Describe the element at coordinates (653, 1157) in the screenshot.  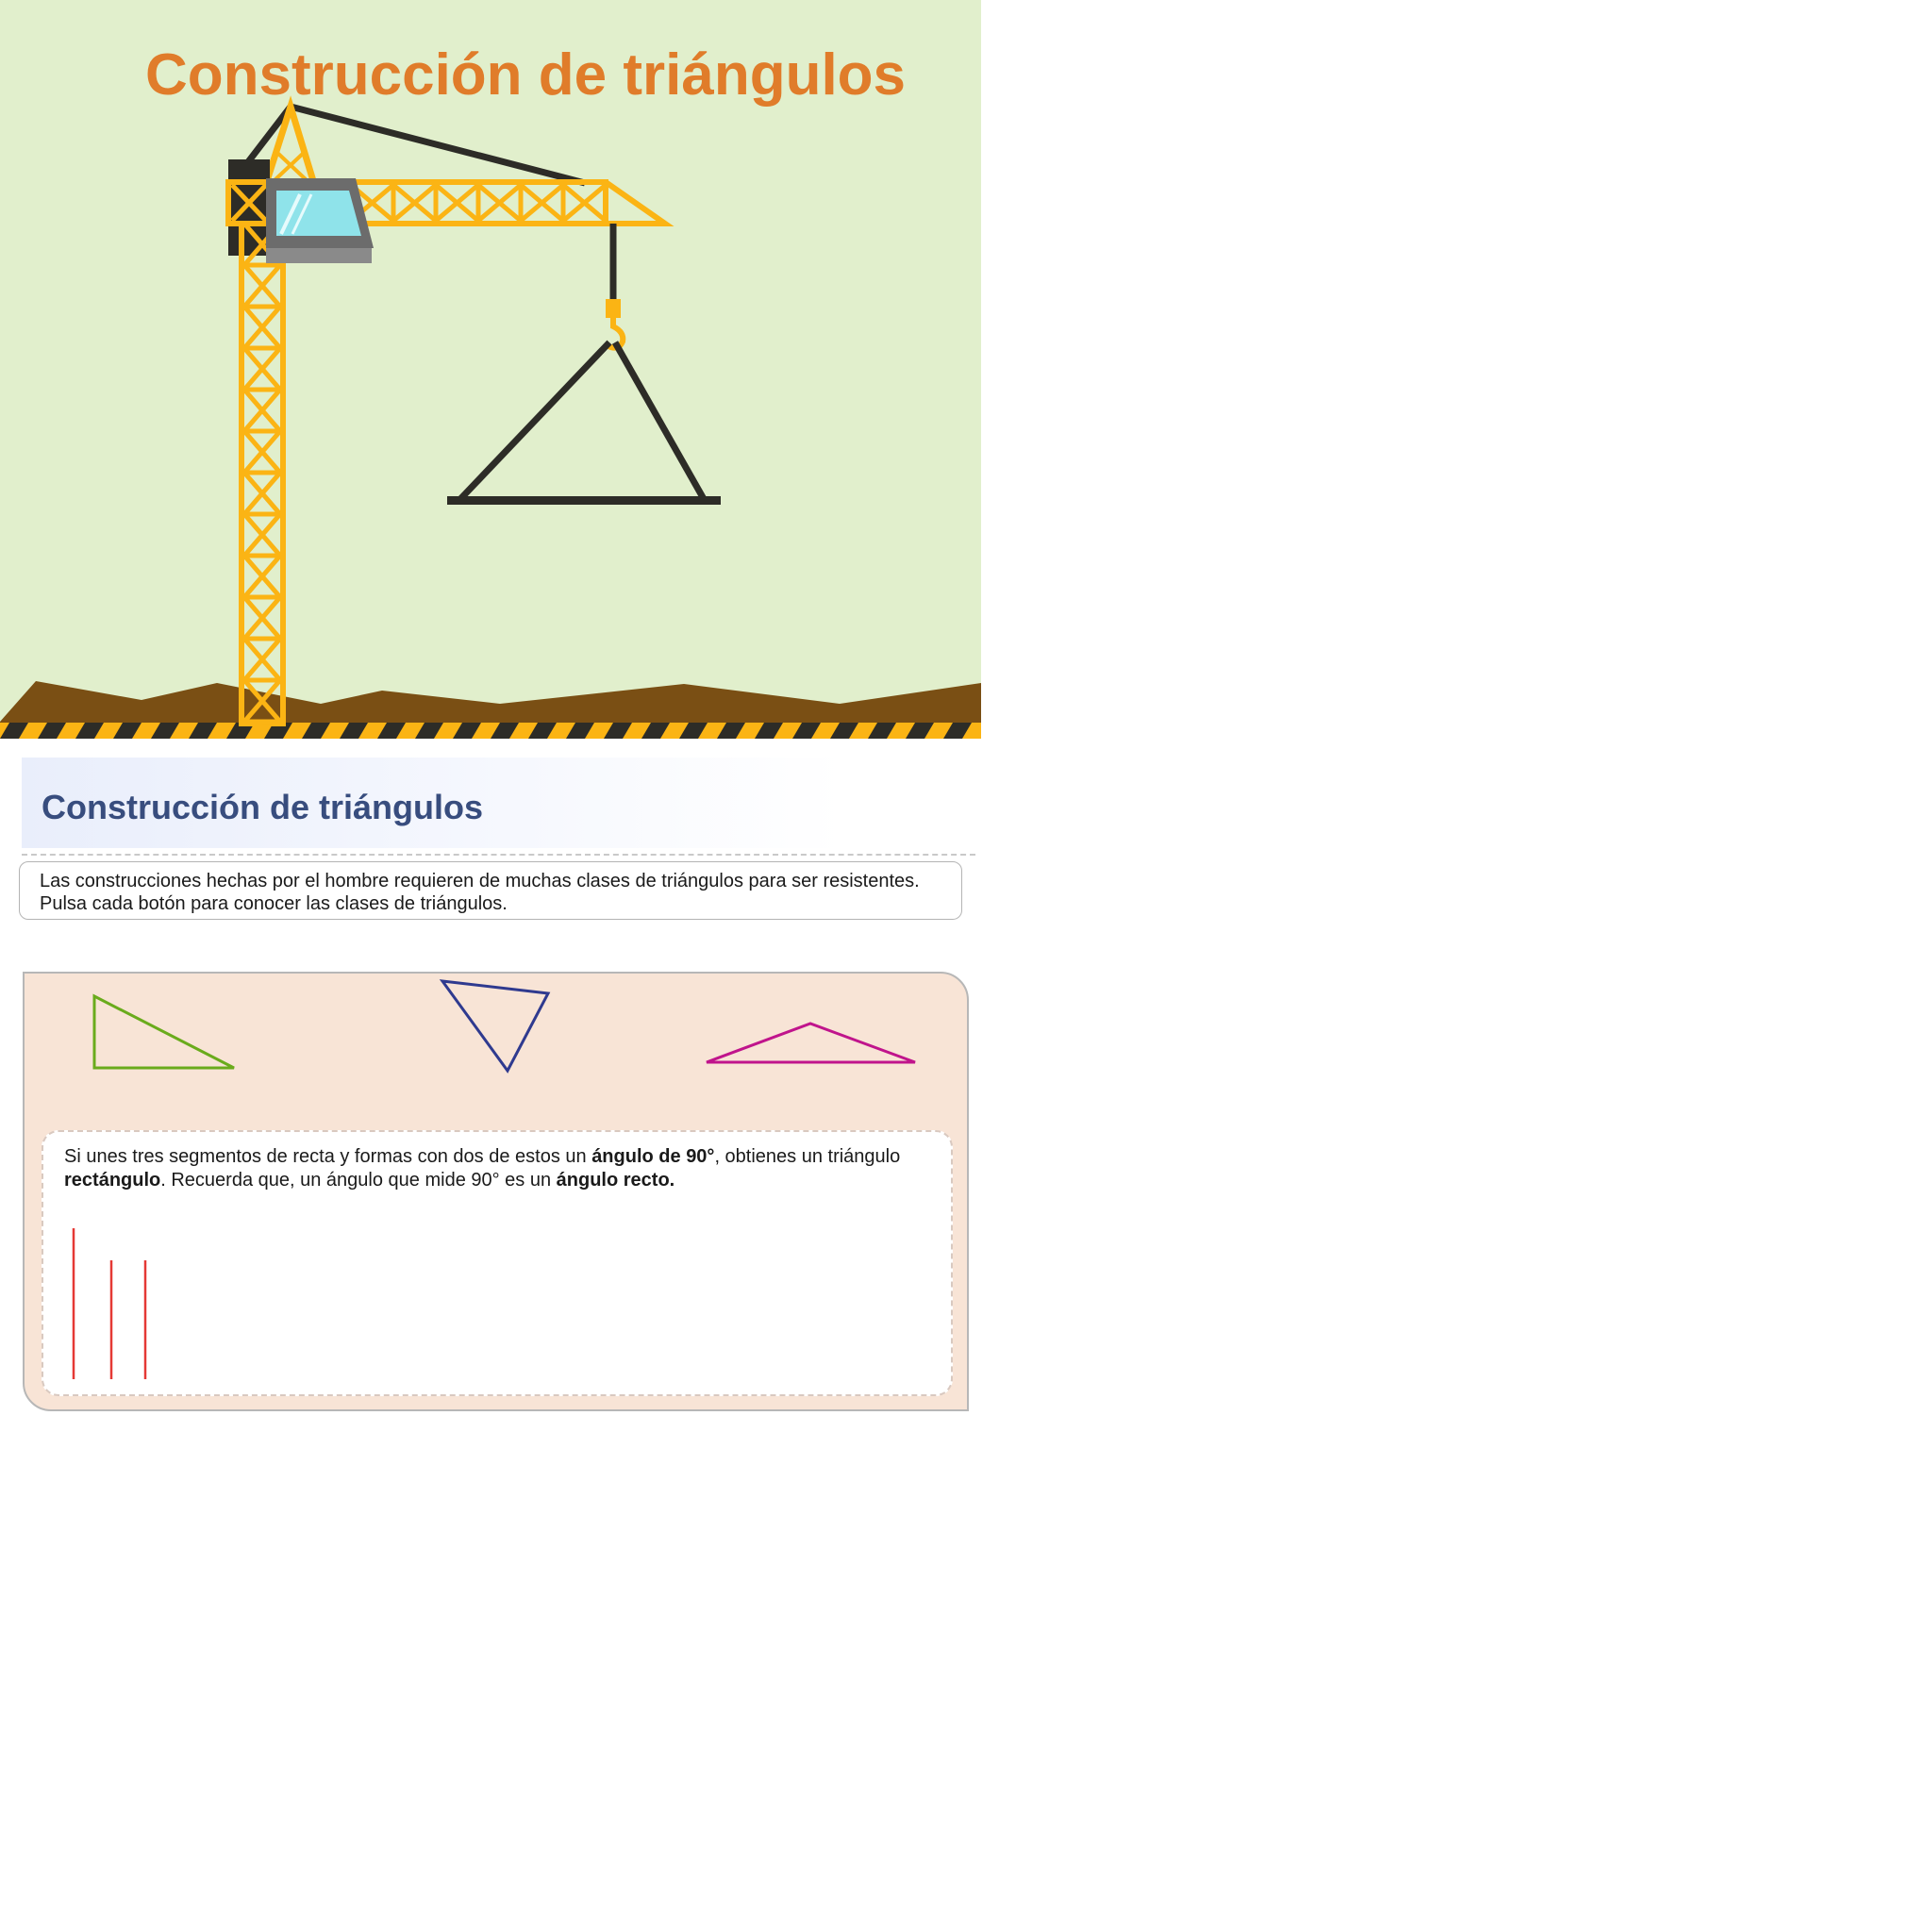
I see `bold-term: ángulo de 90°` at that location.